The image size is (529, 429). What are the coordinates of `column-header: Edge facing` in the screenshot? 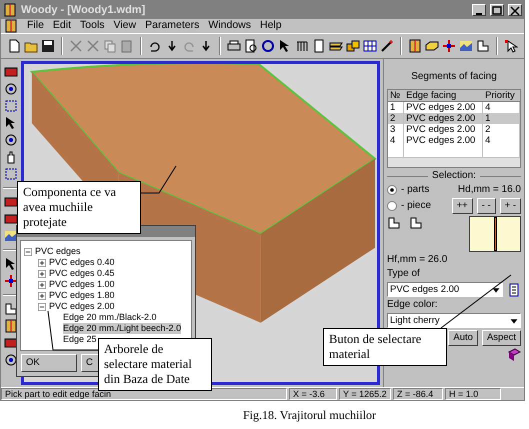 It's located at (443, 96).